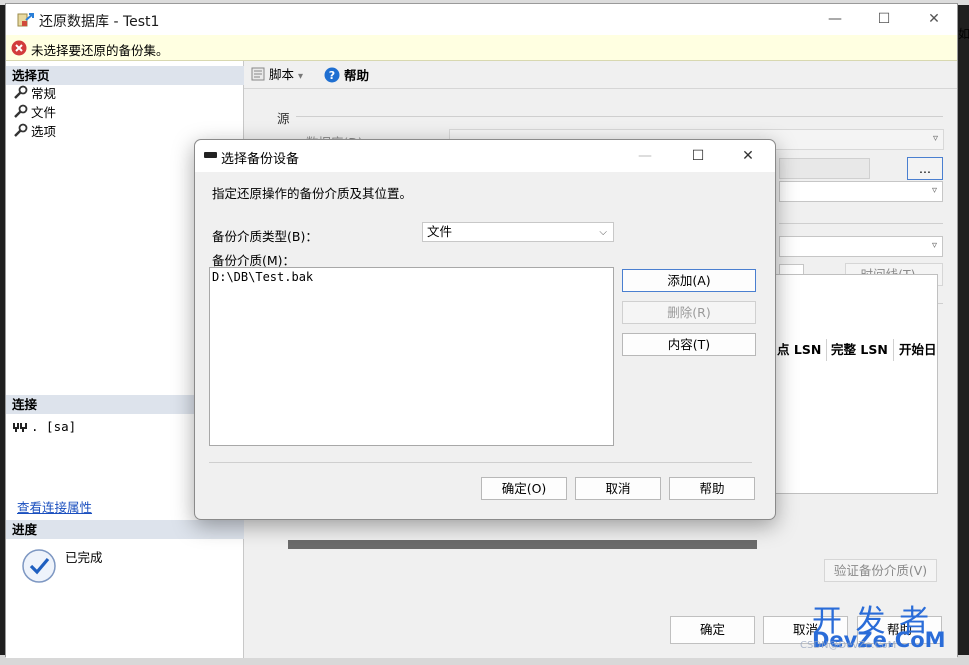  What do you see at coordinates (481, 48) in the screenshot?
I see `error-message-bar: 未选择要还原的备份集。` at bounding box center [481, 48].